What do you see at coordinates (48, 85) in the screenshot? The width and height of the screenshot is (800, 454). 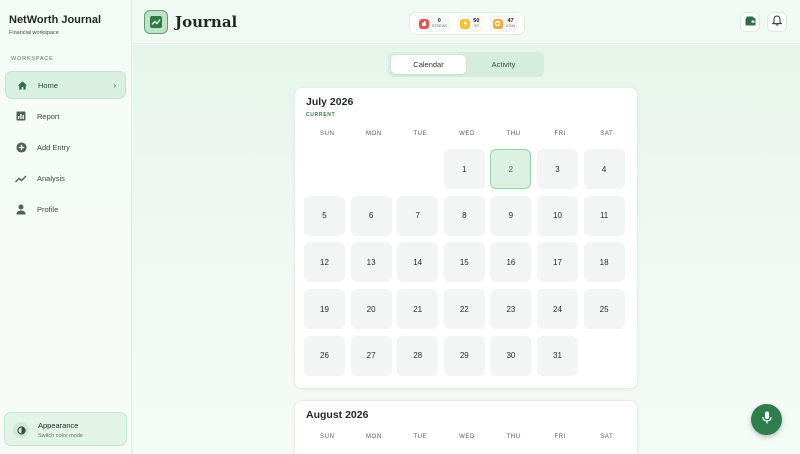 I see `sidebar-item-label: Home` at bounding box center [48, 85].